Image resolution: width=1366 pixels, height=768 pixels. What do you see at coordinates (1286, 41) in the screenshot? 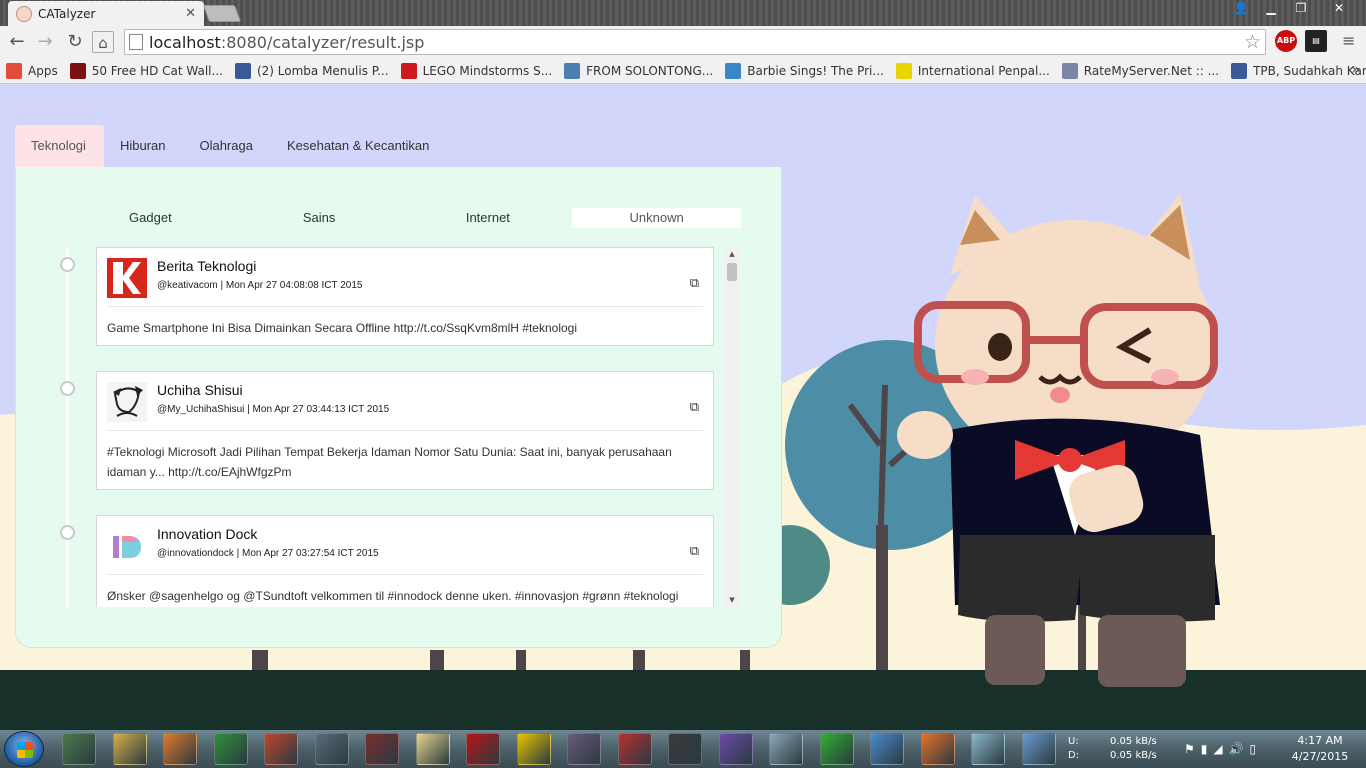
I see `adblock-plus-icon: ABP` at bounding box center [1286, 41].